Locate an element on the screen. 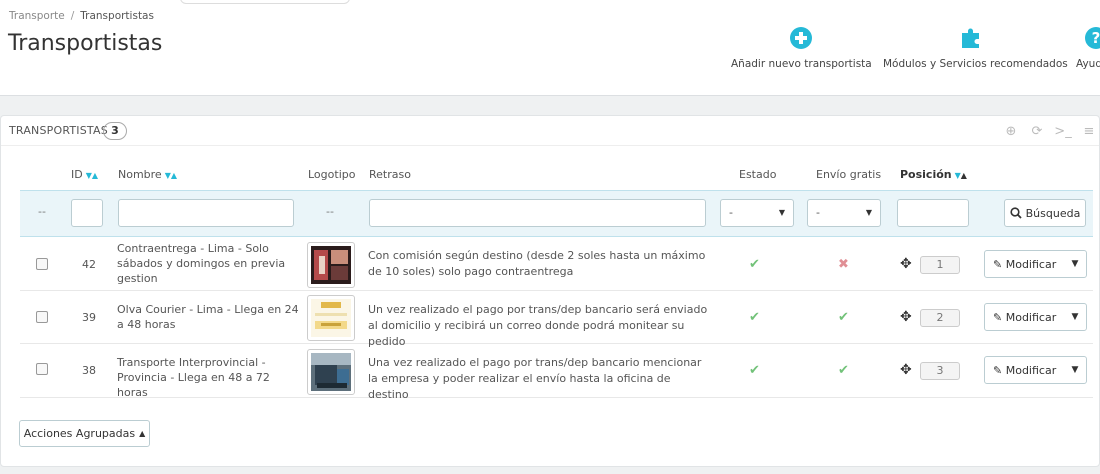  row-id: 42 is located at coordinates (89, 264).